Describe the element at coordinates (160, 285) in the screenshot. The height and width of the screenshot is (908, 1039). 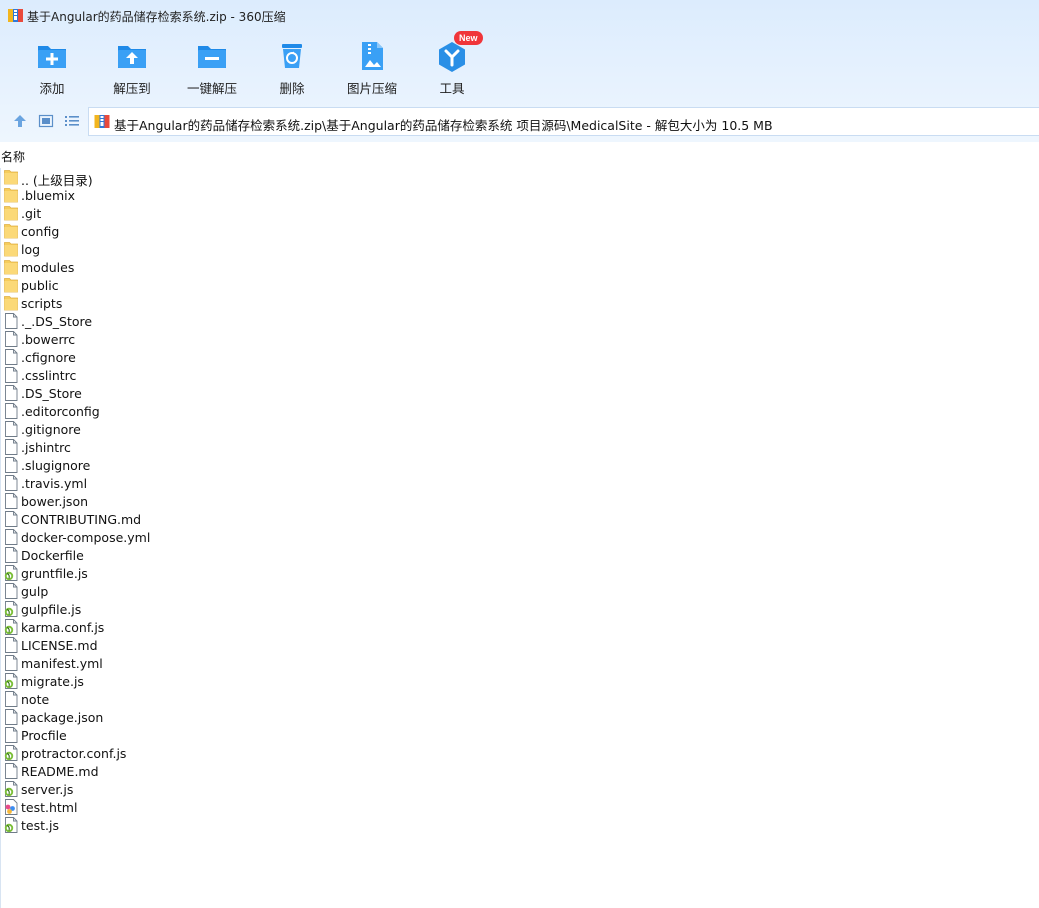
I see `file-list-item: public` at that location.